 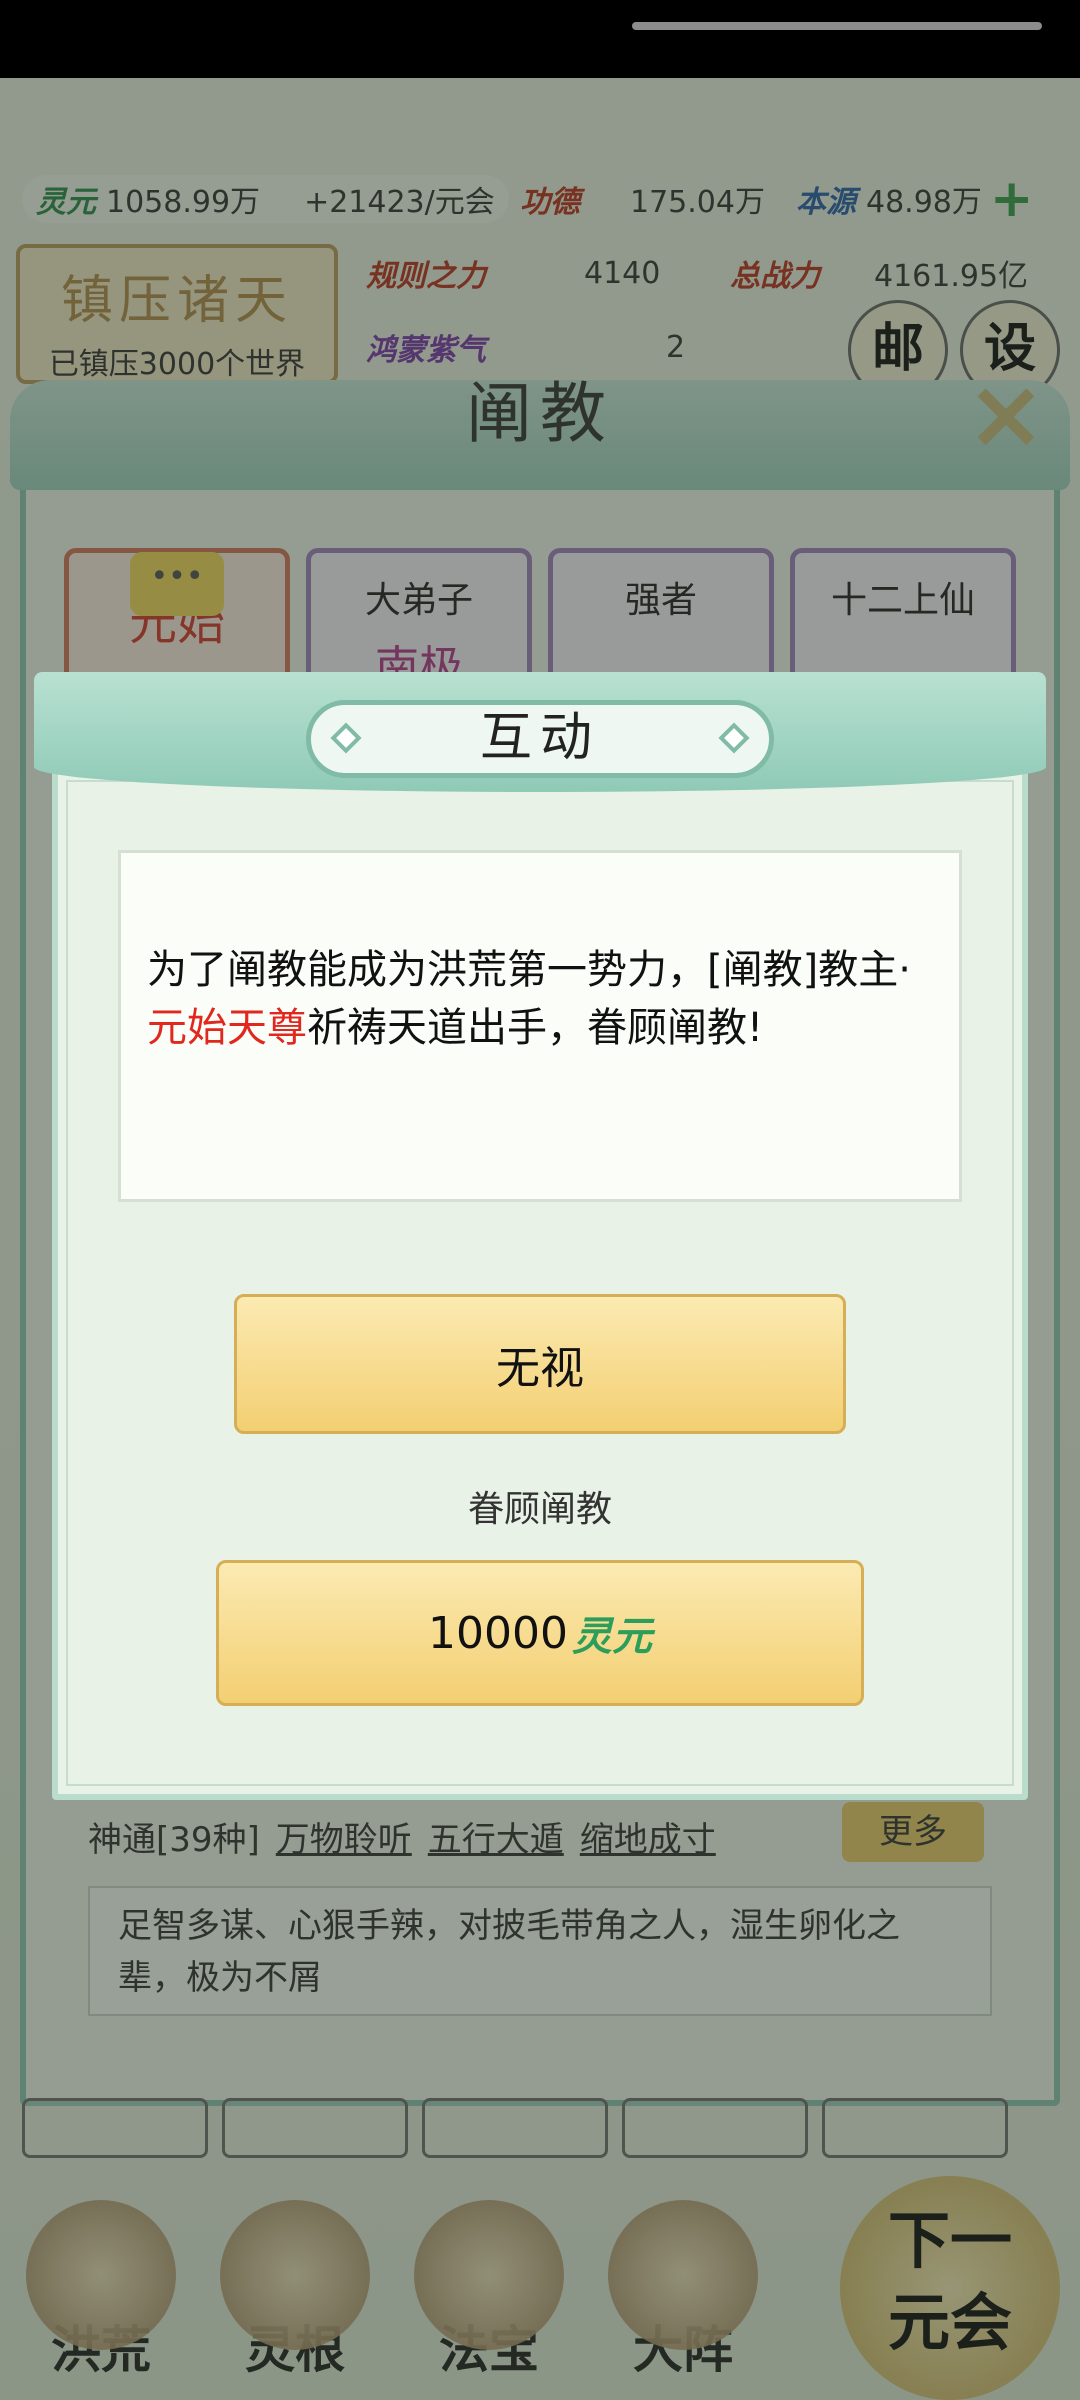 I want to click on dialog-message: 为了阐教能成为洪荒第一势力，[阐教]教主· 元始天尊祈祷天道出手，眷顾阐教!, so click(x=540, y=1026).